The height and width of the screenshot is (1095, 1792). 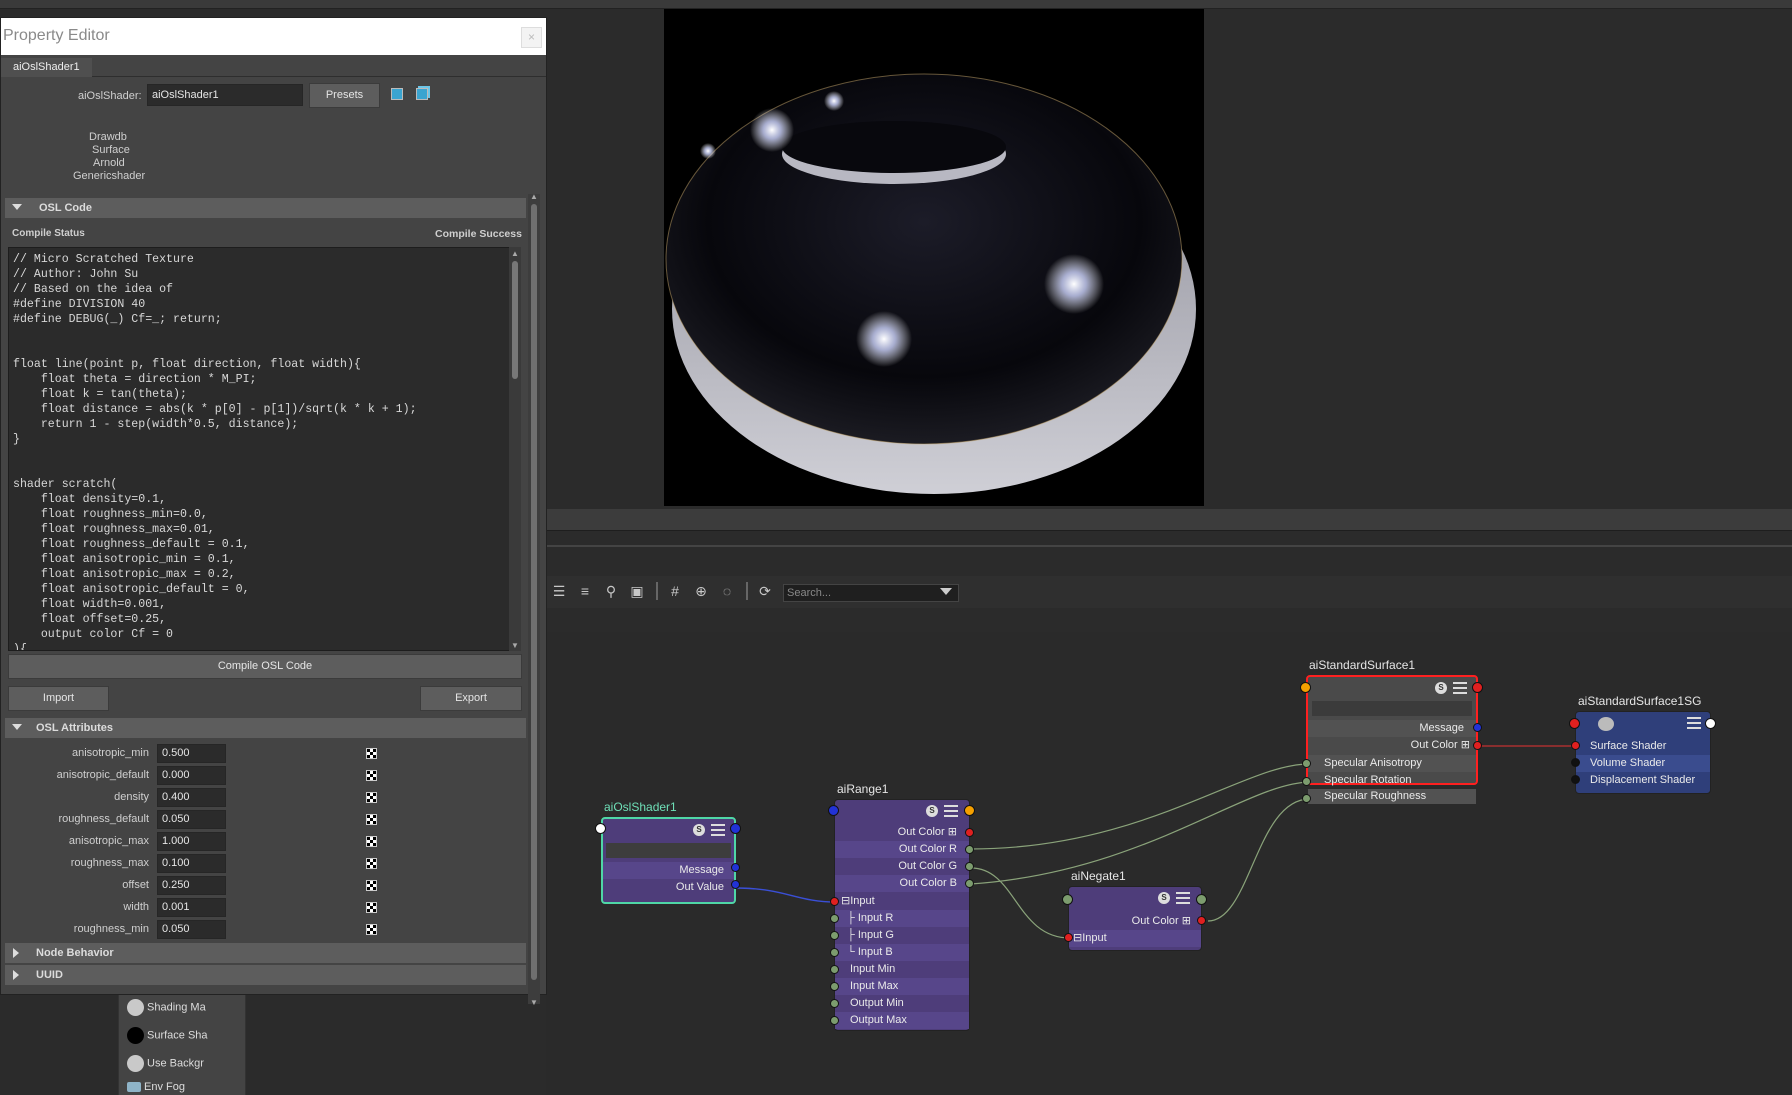 What do you see at coordinates (1306, 798) in the screenshot?
I see `specular-roughness-port` at bounding box center [1306, 798].